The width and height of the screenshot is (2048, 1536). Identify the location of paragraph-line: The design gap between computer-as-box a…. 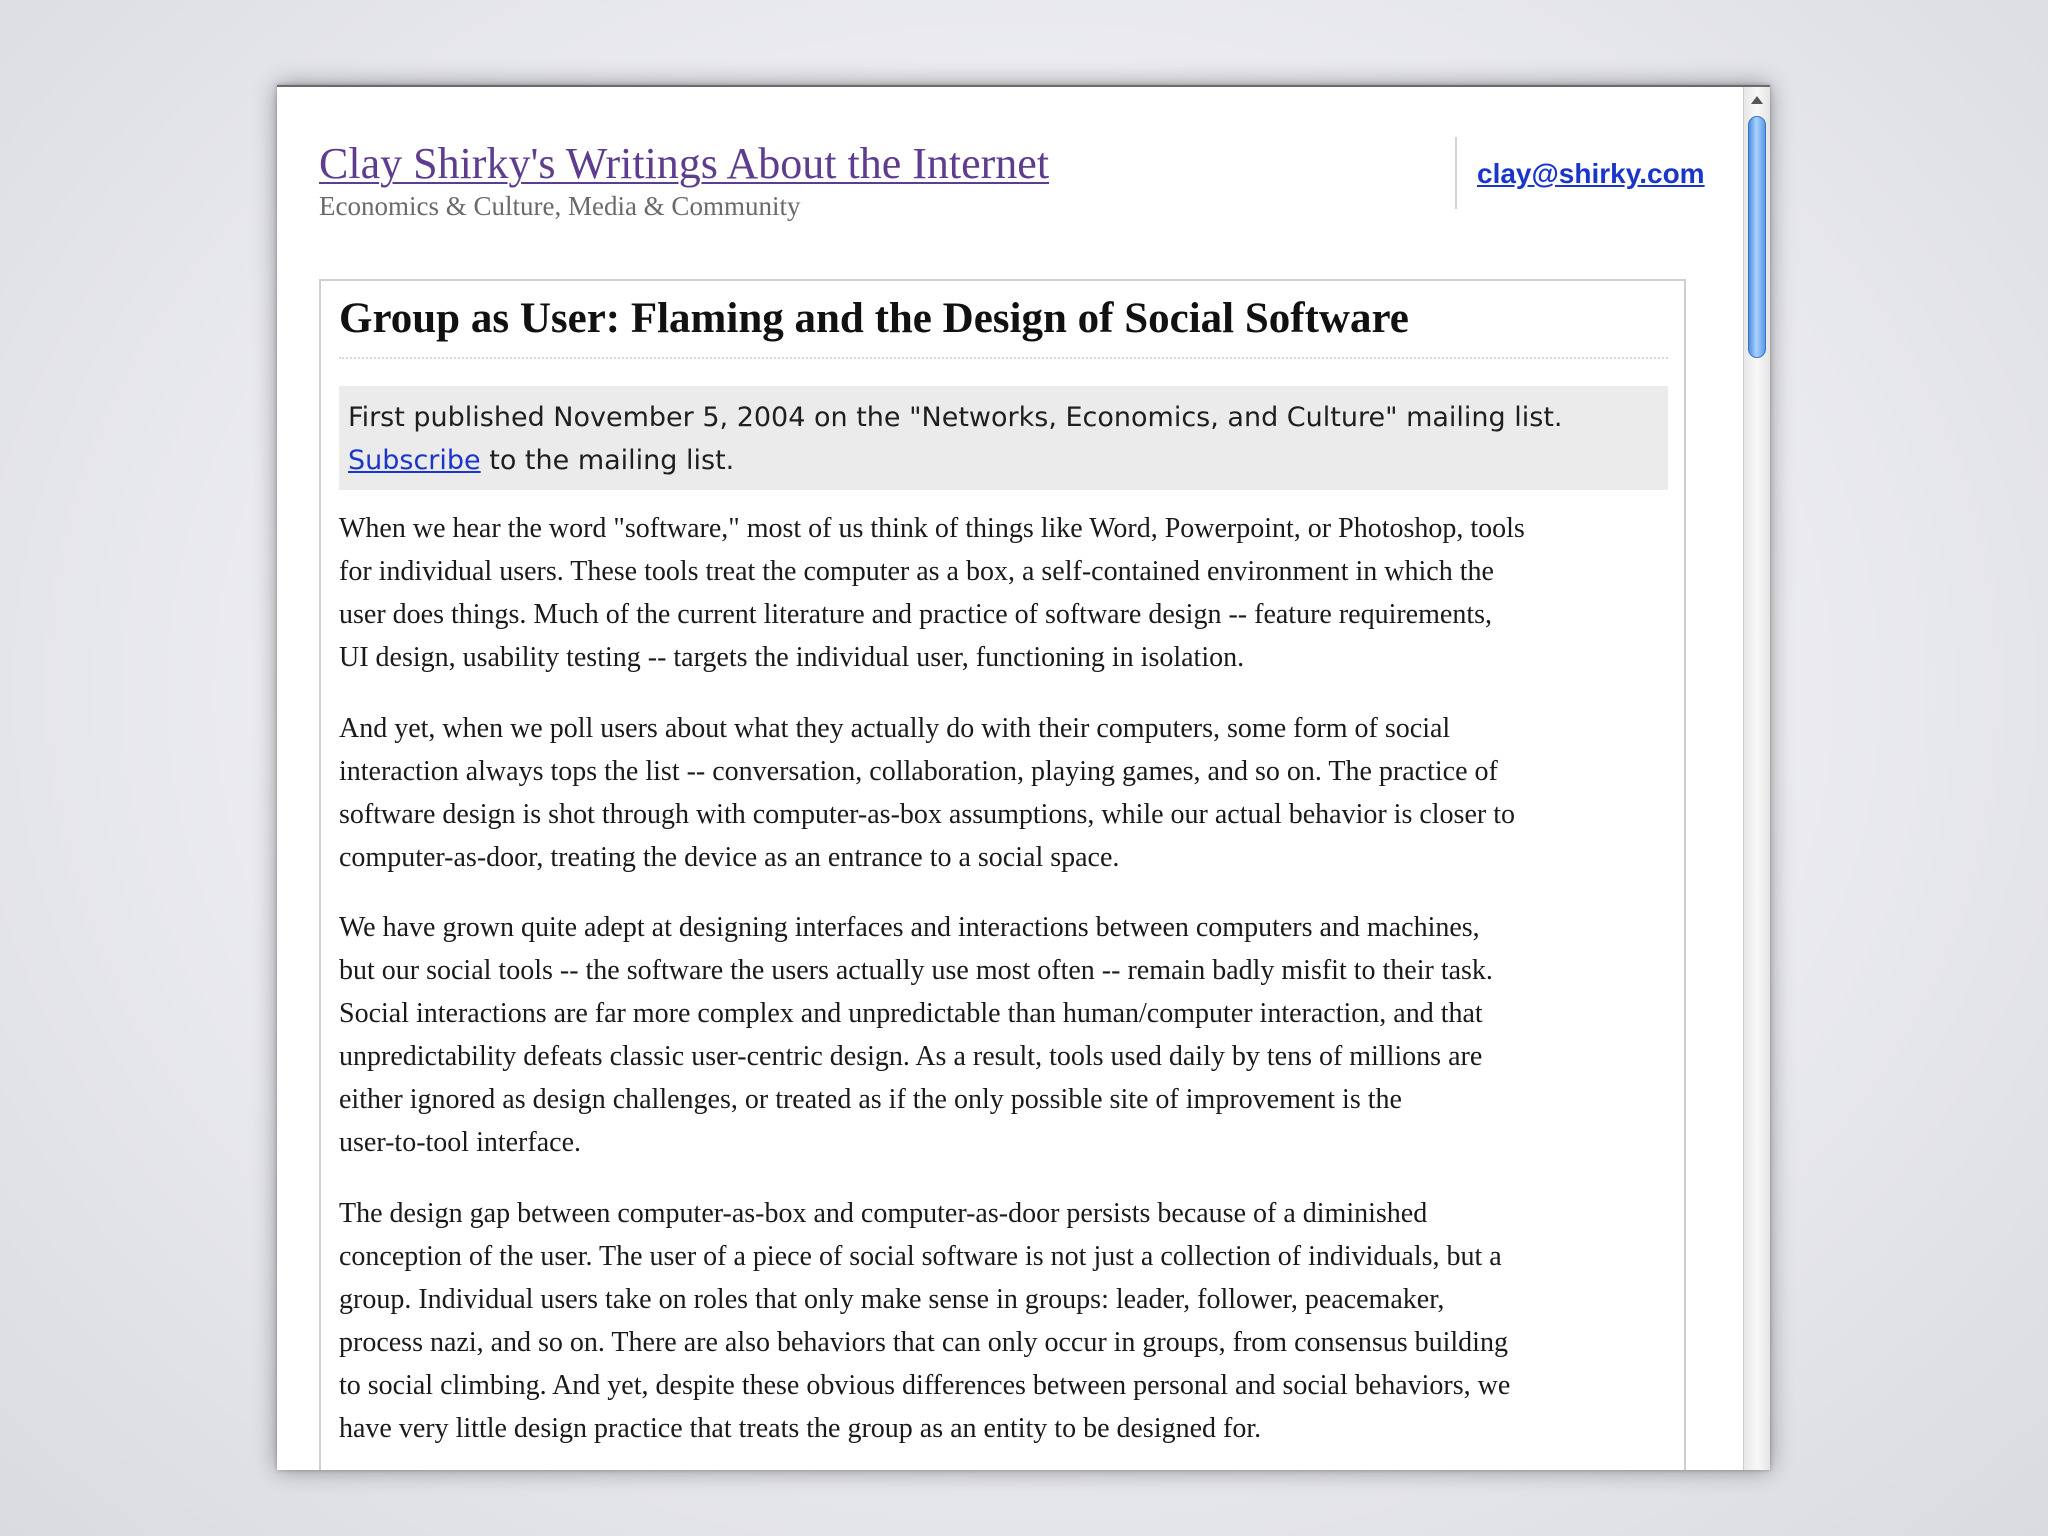
(883, 1213).